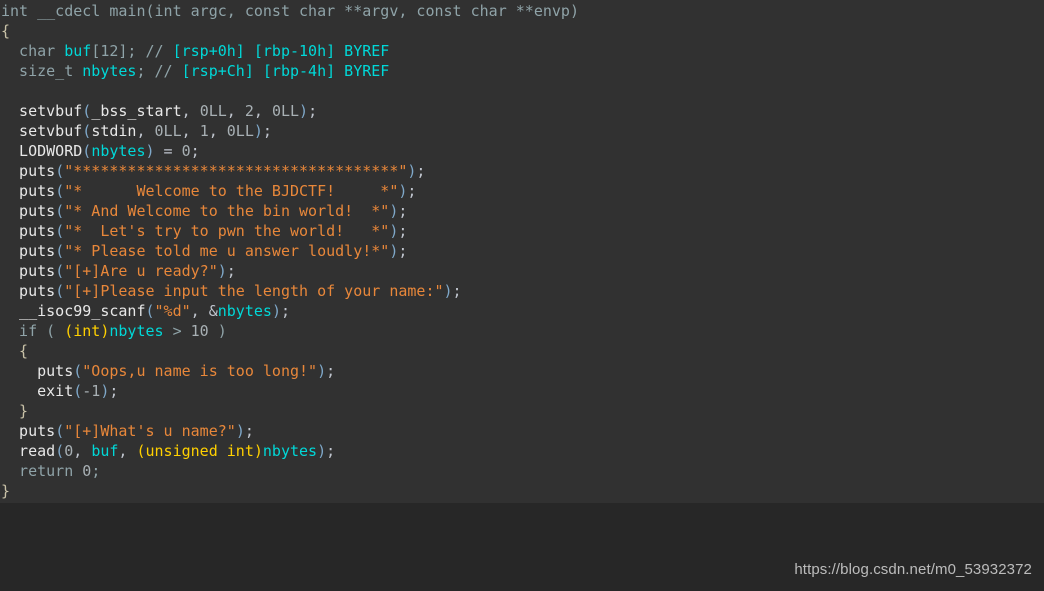 The height and width of the screenshot is (591, 1044). What do you see at coordinates (114, 131) in the screenshot?
I see `code-token-func: stdin` at bounding box center [114, 131].